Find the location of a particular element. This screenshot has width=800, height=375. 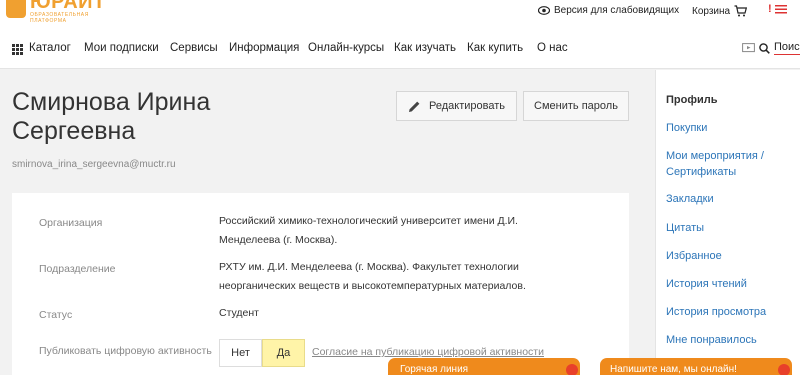

change-password-label: Сменить пароль is located at coordinates (576, 106).